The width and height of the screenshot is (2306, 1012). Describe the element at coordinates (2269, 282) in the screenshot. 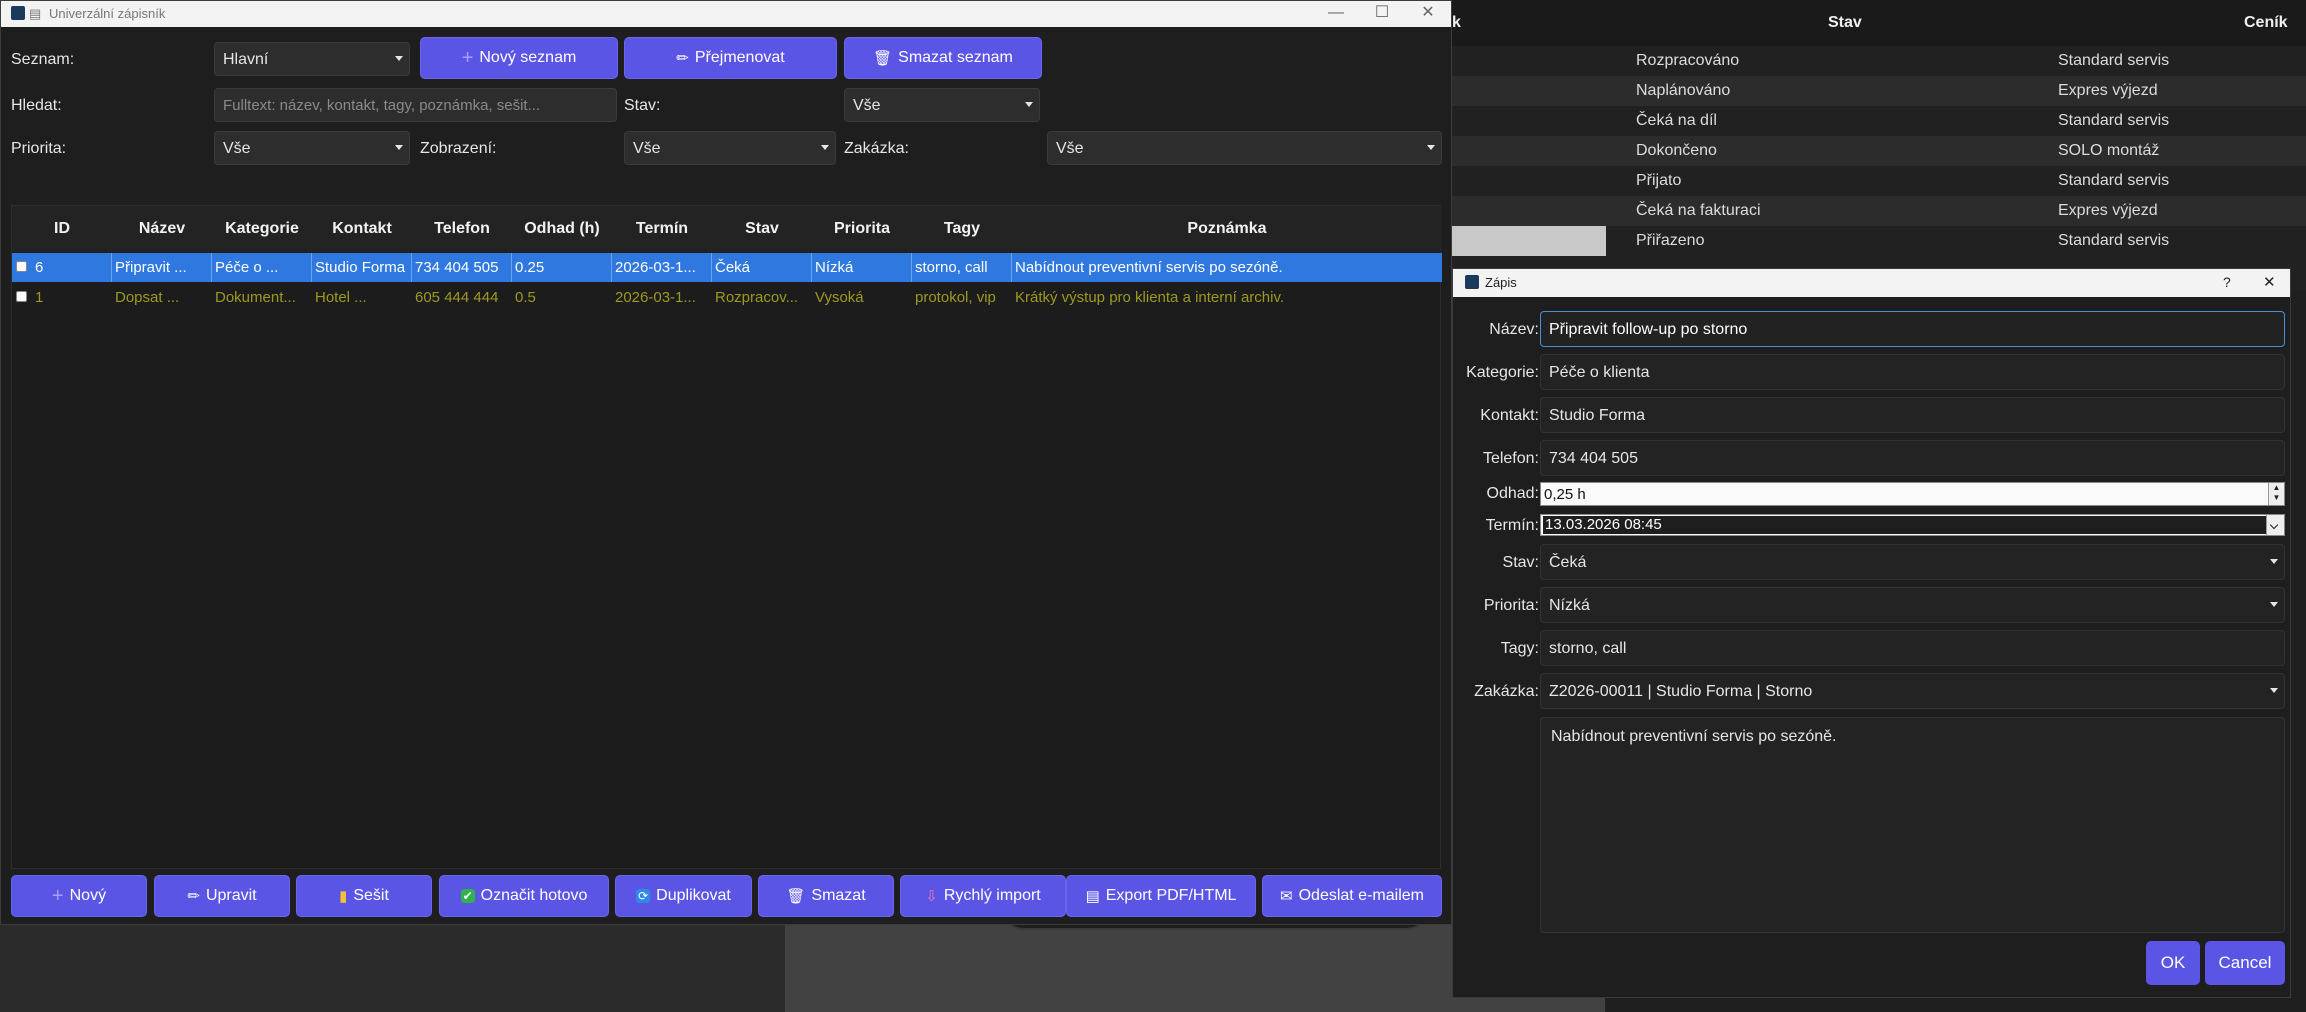

I see `dialog-close-button: ✕` at that location.